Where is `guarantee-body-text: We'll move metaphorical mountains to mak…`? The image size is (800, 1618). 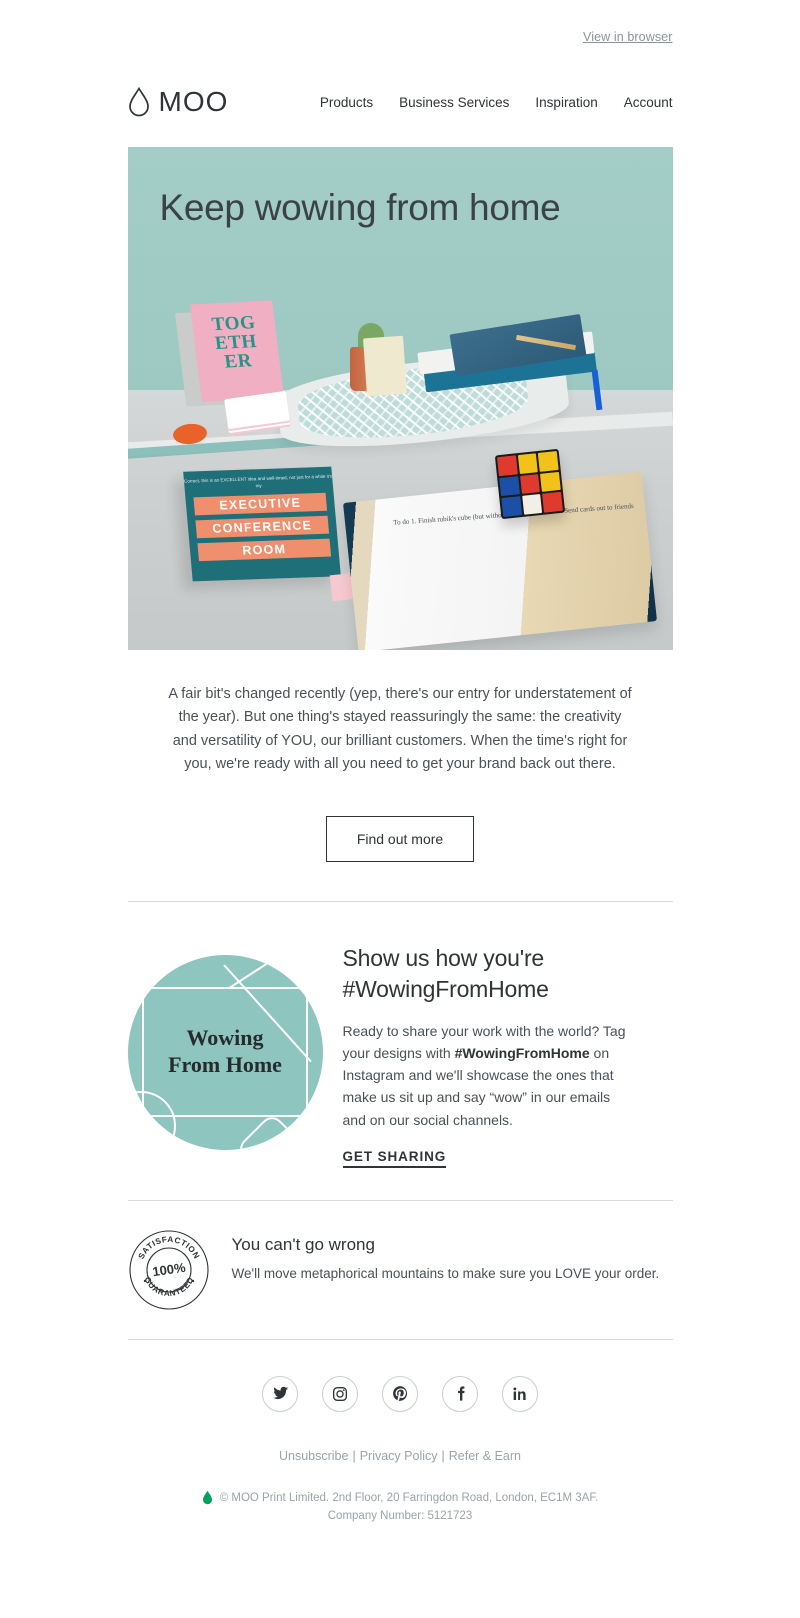 guarantee-body-text: We'll move metaphorical mountains to mak… is located at coordinates (445, 1273).